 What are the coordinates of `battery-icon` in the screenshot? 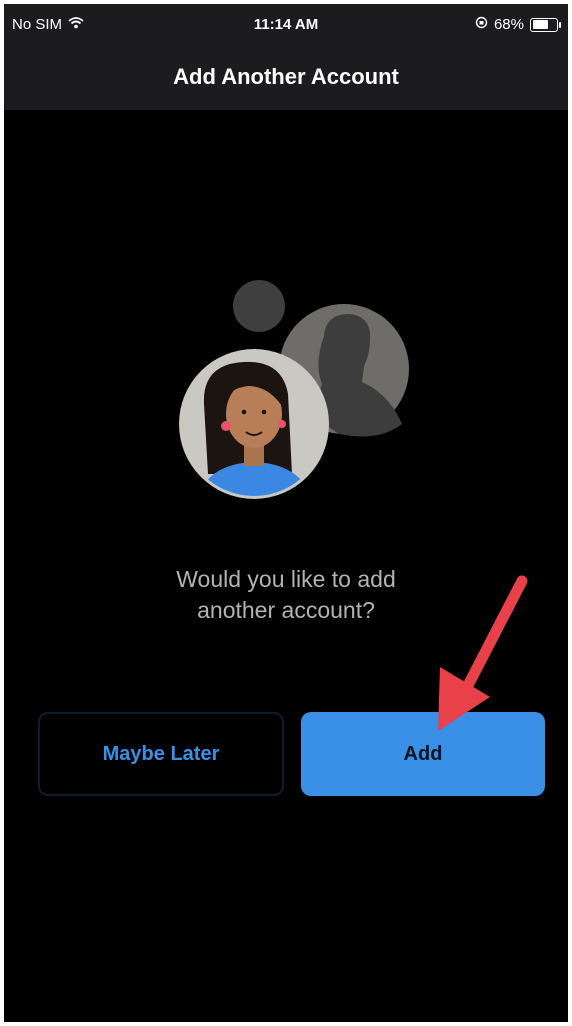 It's located at (545, 24).